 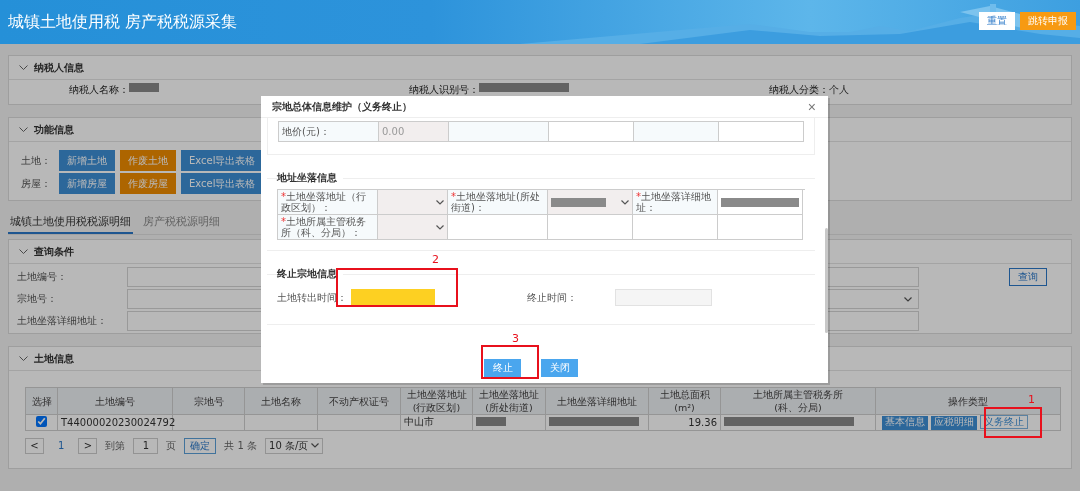 I want to click on field-label: 宗地号：, so click(x=37, y=299).